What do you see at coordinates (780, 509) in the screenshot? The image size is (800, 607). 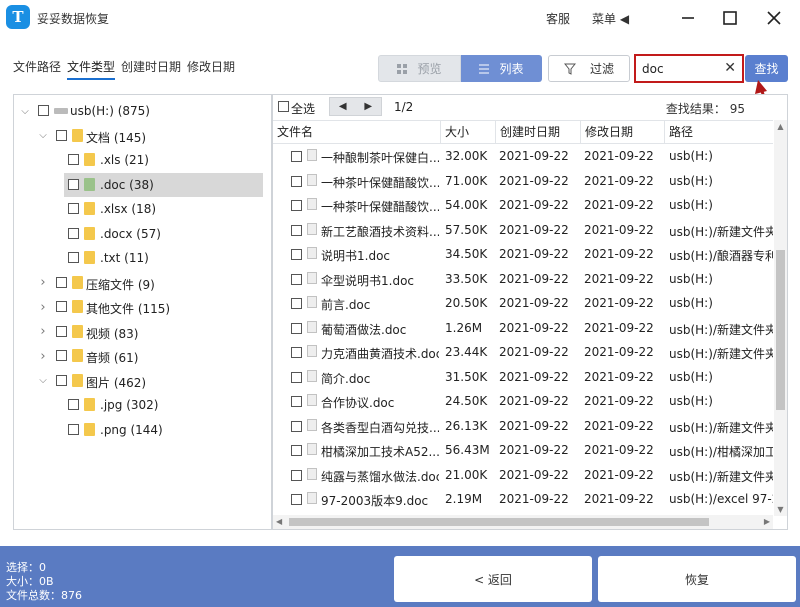 I see `scroll-down-icon: ▼` at bounding box center [780, 509].